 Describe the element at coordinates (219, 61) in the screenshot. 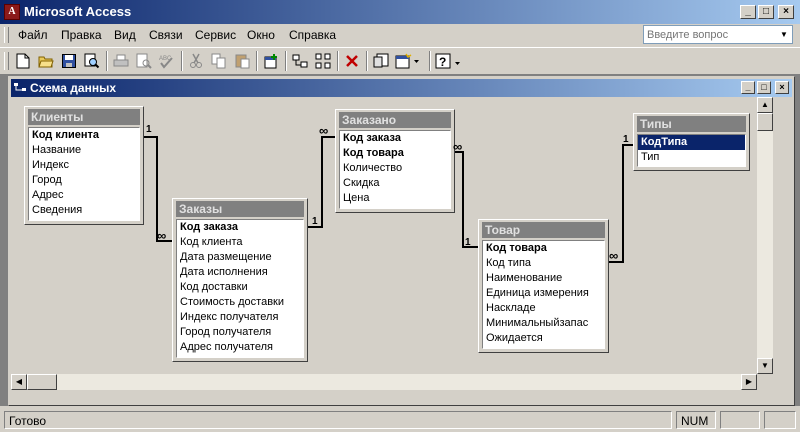

I see `copy-icon` at that location.